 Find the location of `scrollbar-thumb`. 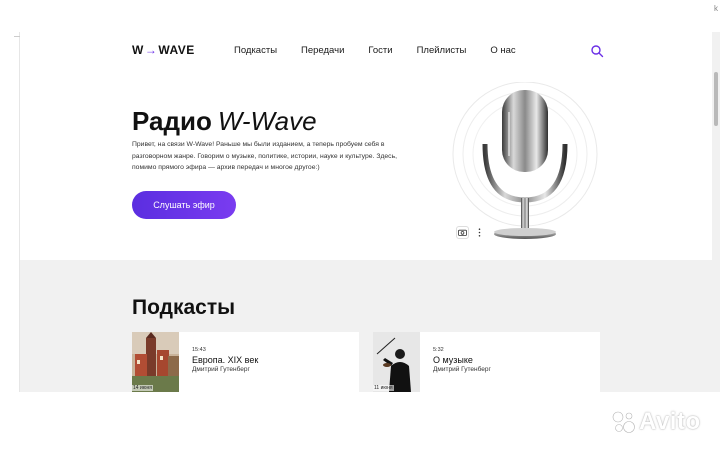

scrollbar-thumb is located at coordinates (716, 99).